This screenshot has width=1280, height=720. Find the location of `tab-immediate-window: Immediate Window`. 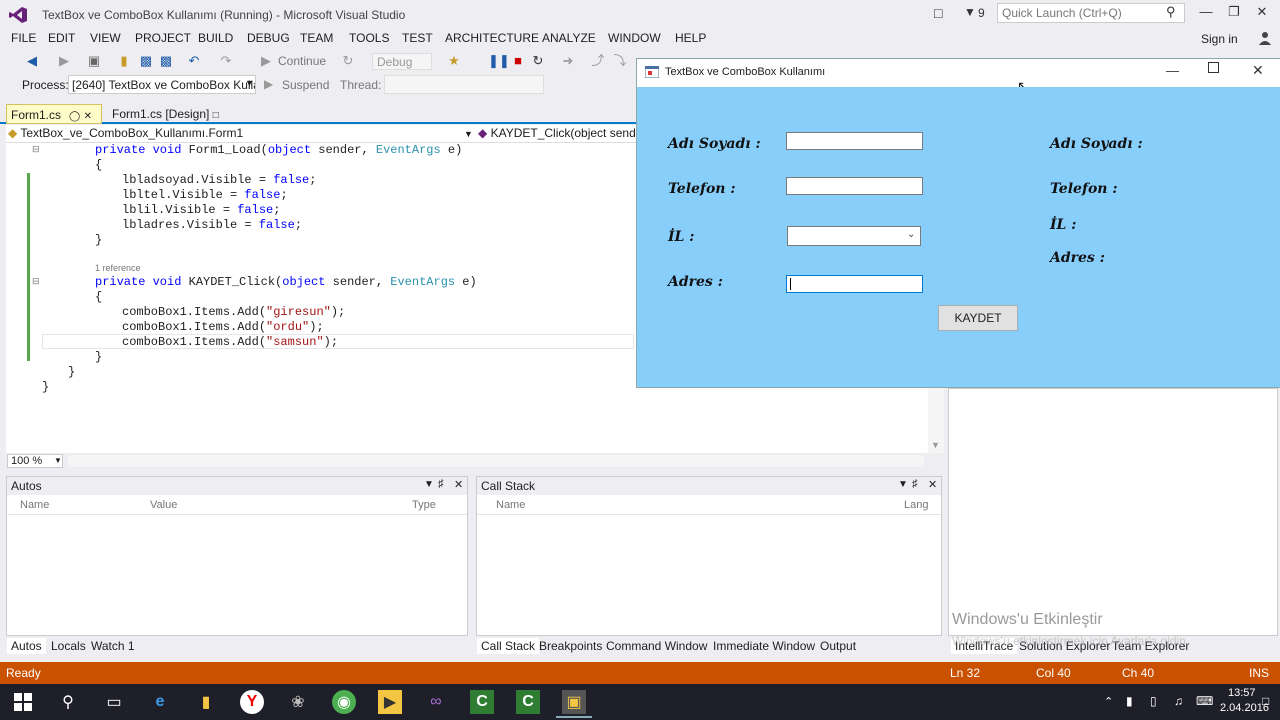

tab-immediate-window: Immediate Window is located at coordinates (764, 646).